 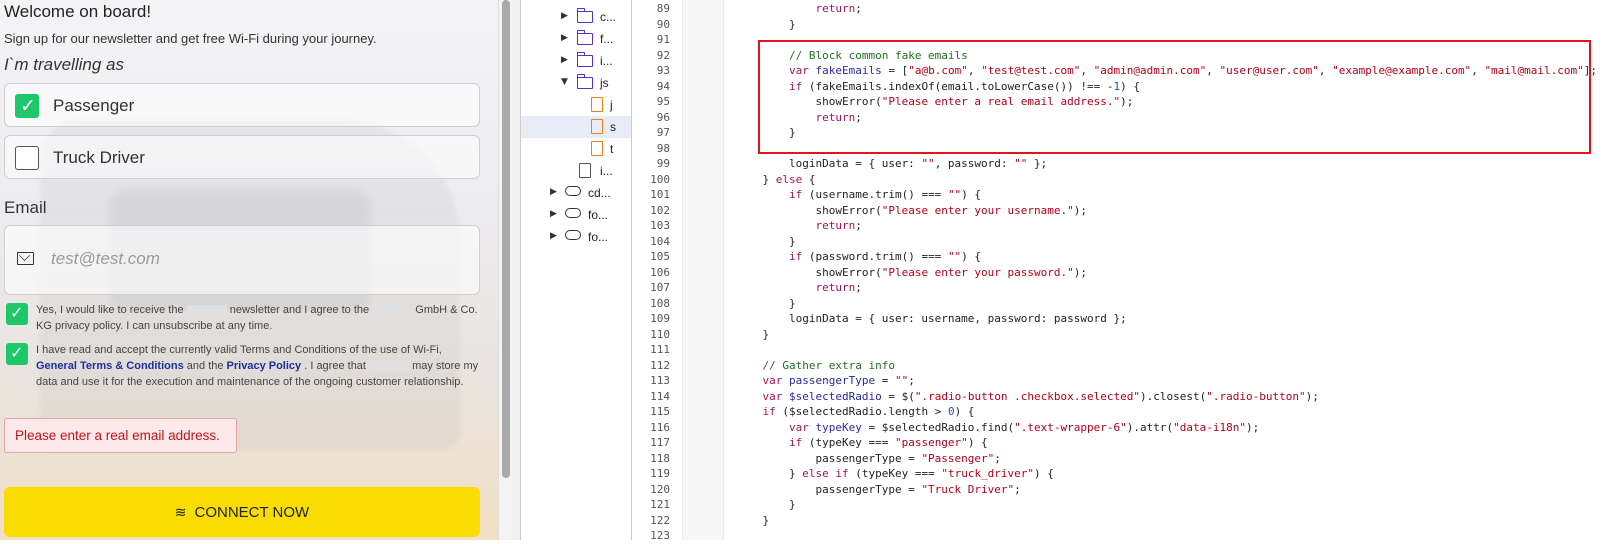 I want to click on line-number: 106, so click(x=660, y=272).